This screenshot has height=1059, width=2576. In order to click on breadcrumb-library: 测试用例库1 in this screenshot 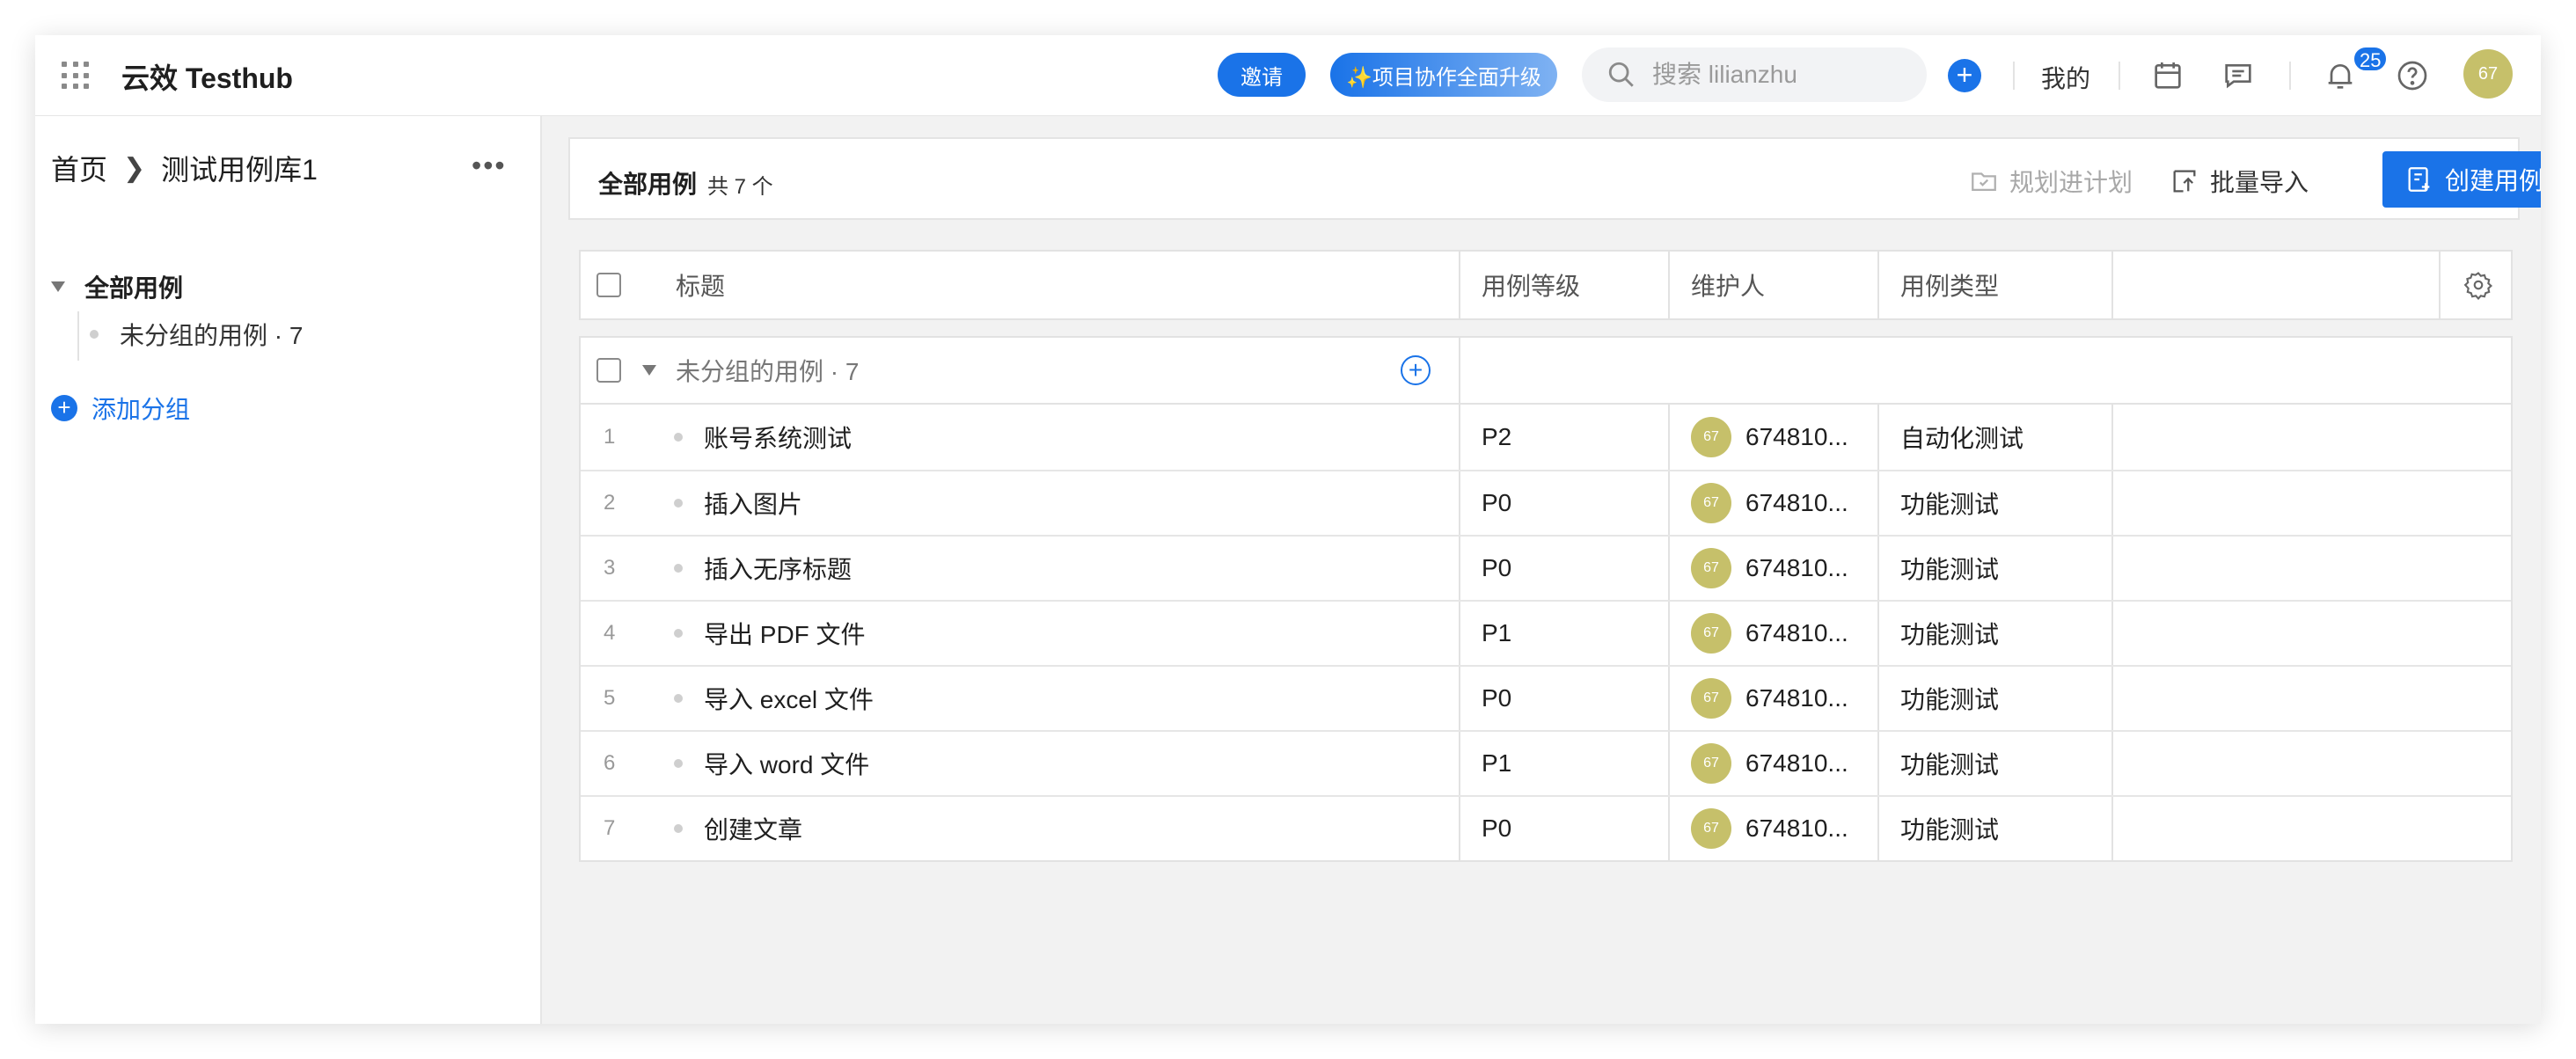, I will do `click(239, 168)`.